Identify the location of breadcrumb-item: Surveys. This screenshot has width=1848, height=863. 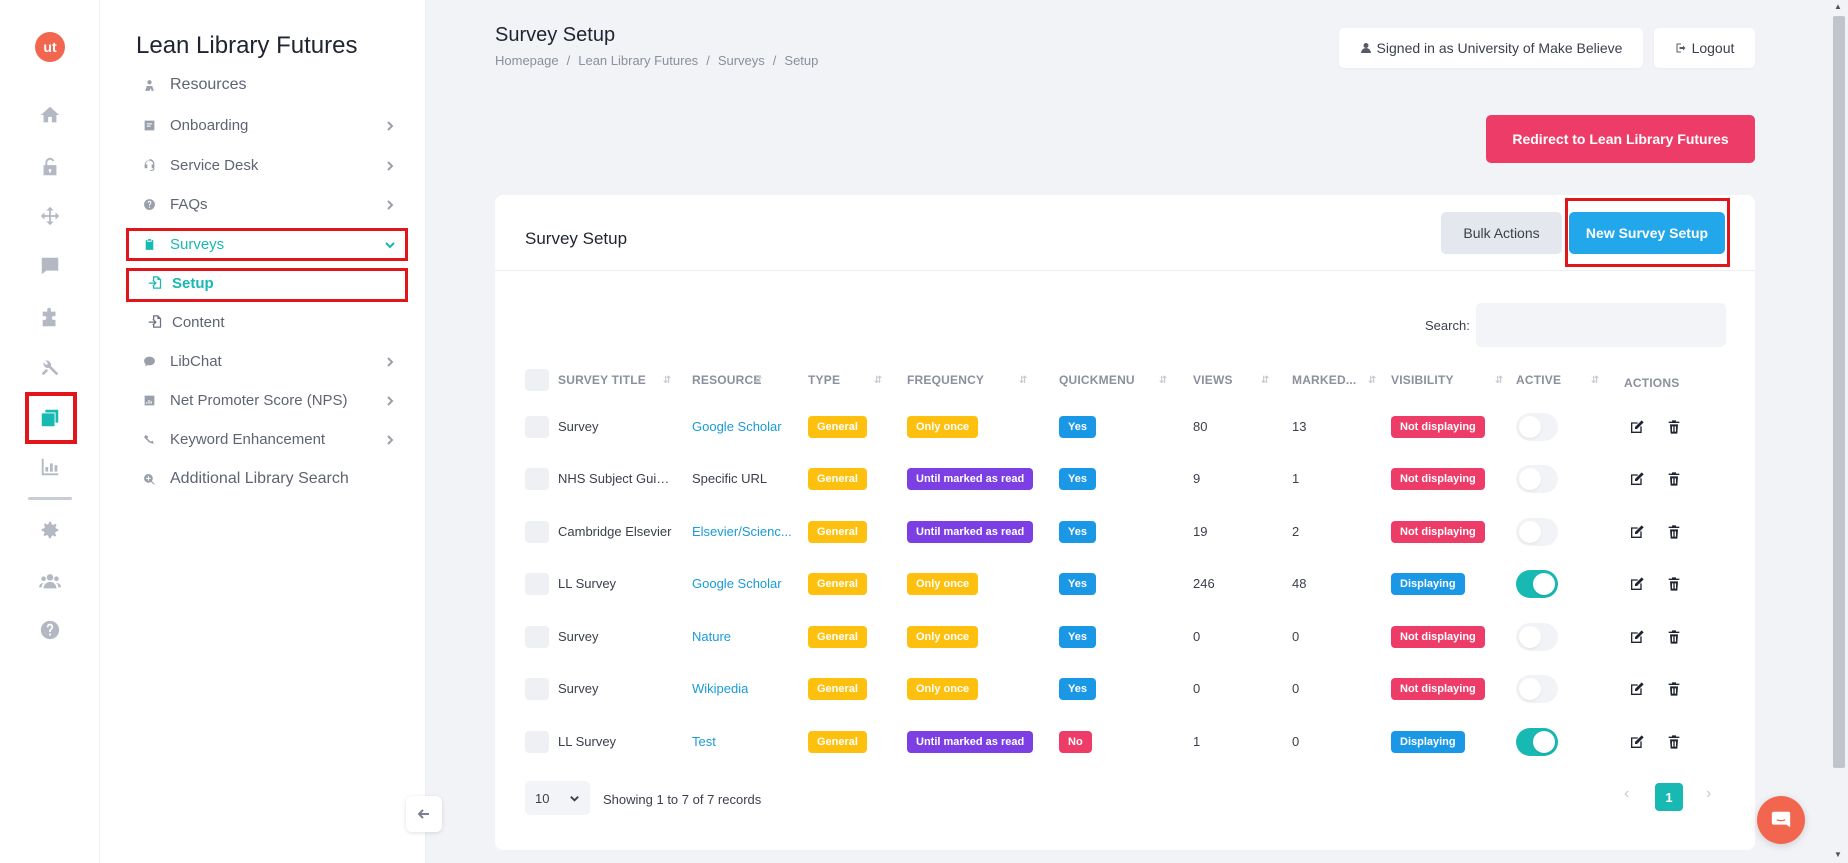
(741, 60).